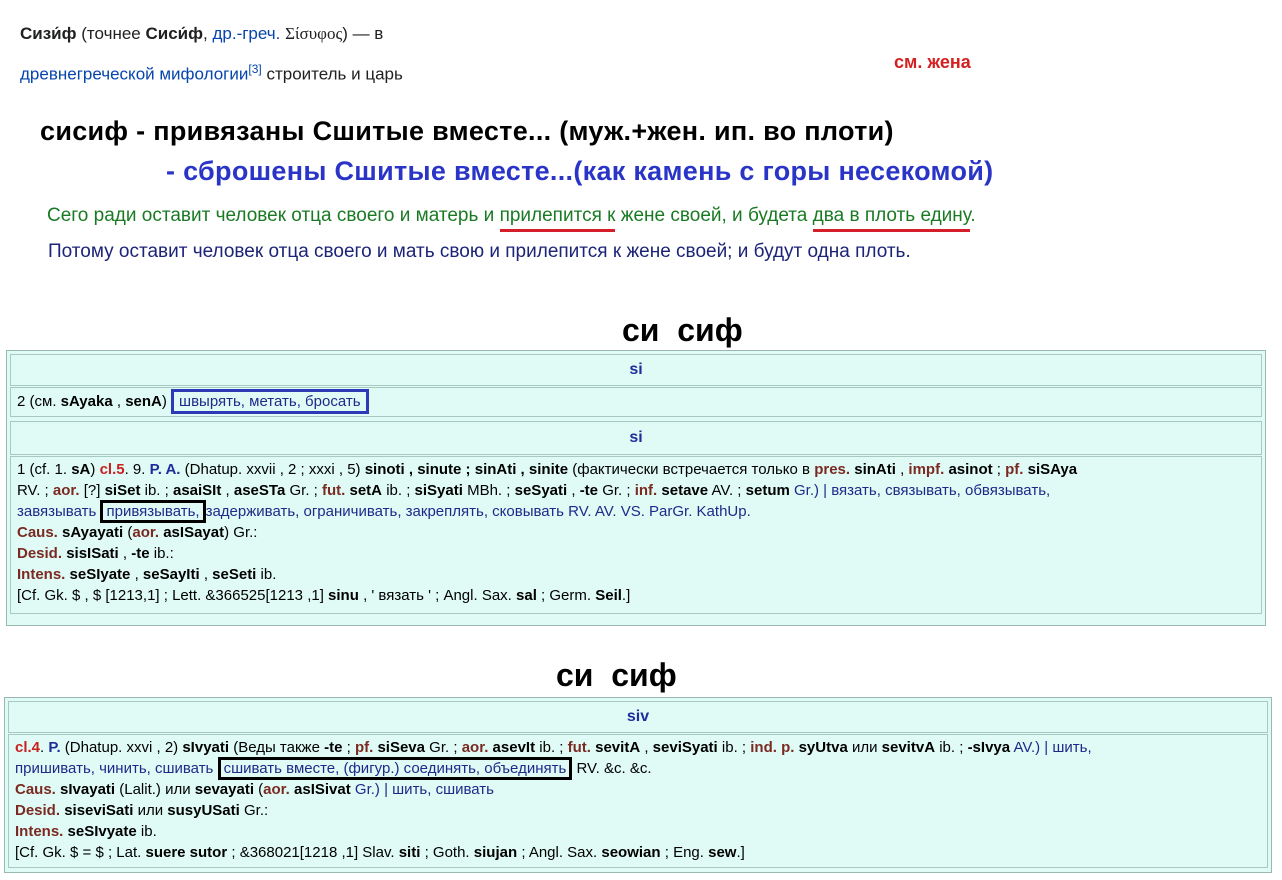 Image resolution: width=1282 pixels, height=880 pixels. I want to click on grammar-tag: Intens., so click(39, 831).